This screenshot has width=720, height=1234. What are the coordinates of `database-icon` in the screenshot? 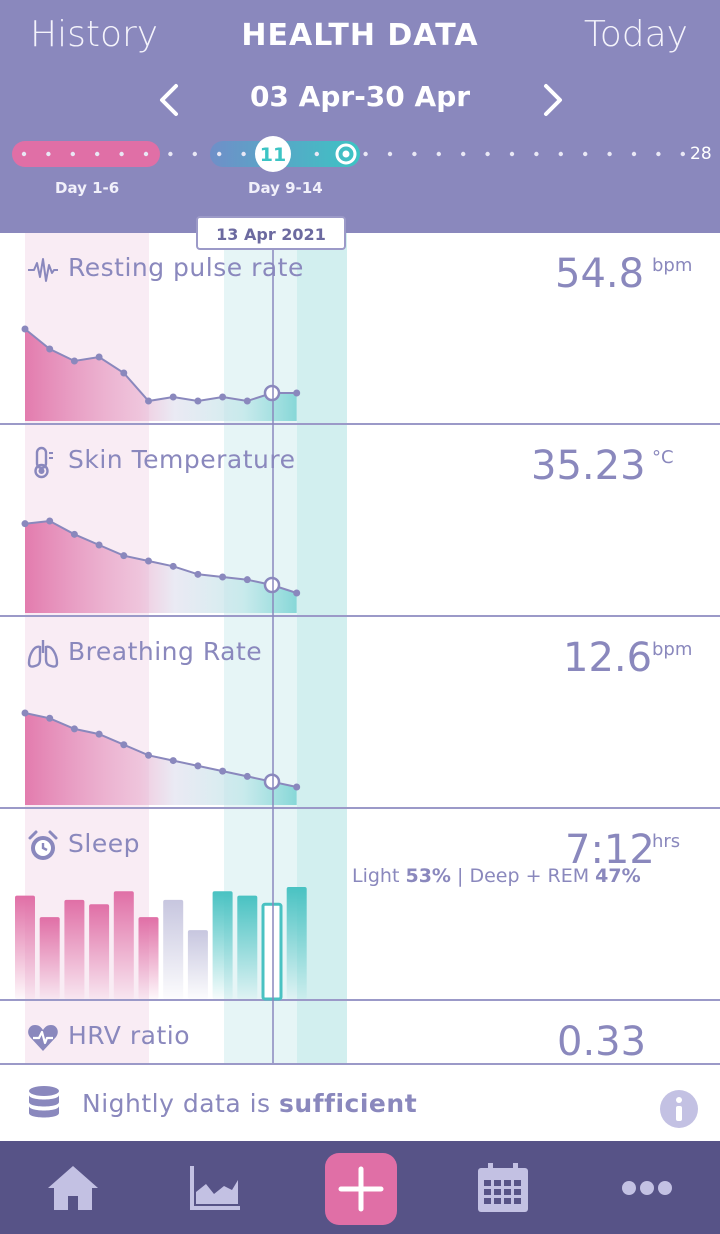 It's located at (44, 1102).